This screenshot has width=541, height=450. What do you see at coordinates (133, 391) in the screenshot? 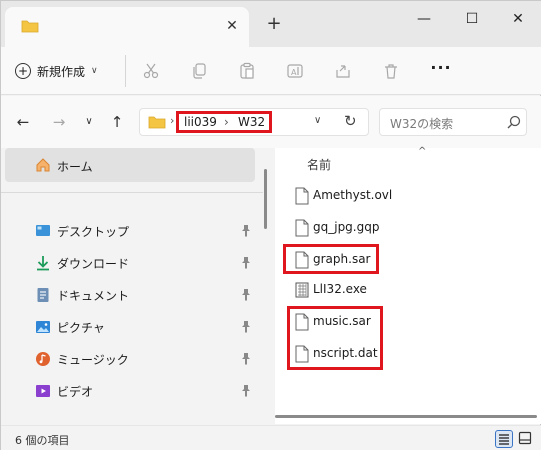
I see `sidebar-item-videos: ビデオ` at bounding box center [133, 391].